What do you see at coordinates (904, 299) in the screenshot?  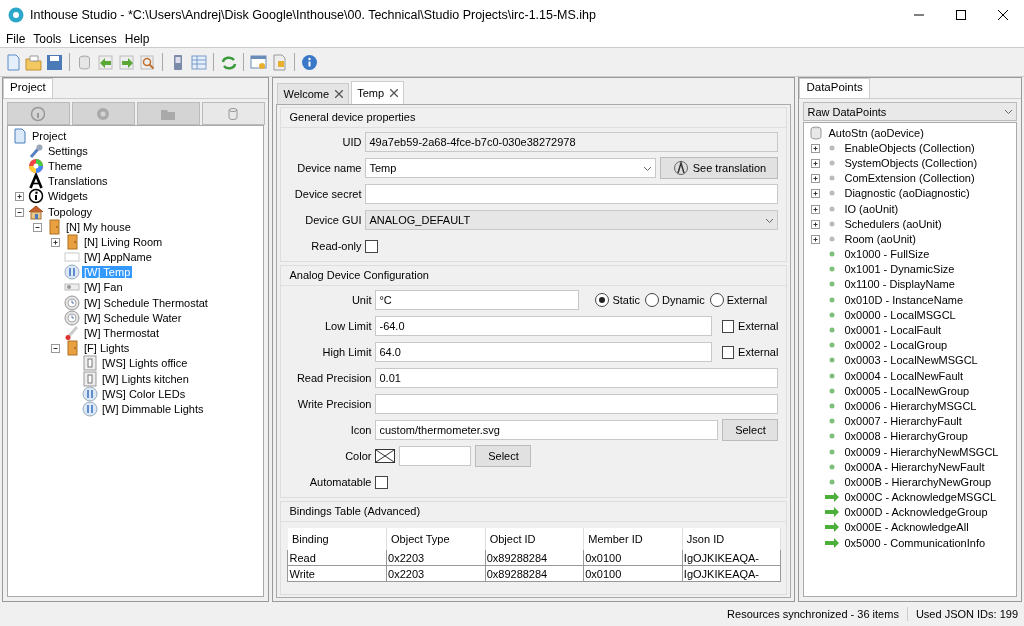 I see `tree-item: 0x010D - InstanceName` at bounding box center [904, 299].